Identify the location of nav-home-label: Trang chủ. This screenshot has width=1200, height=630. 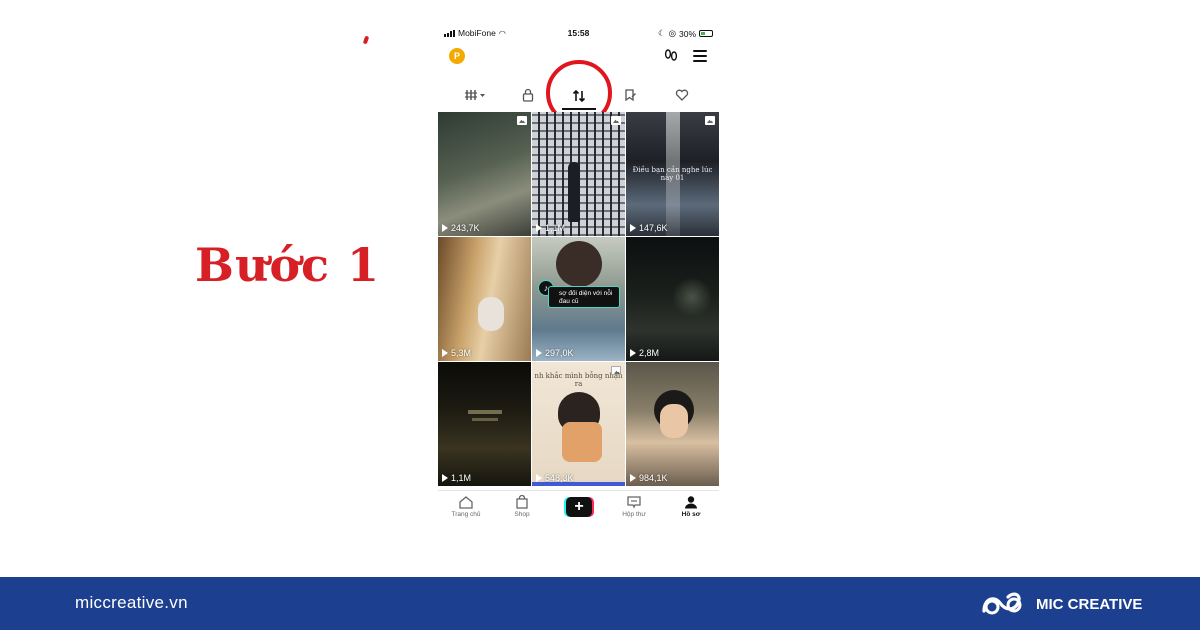
(466, 514).